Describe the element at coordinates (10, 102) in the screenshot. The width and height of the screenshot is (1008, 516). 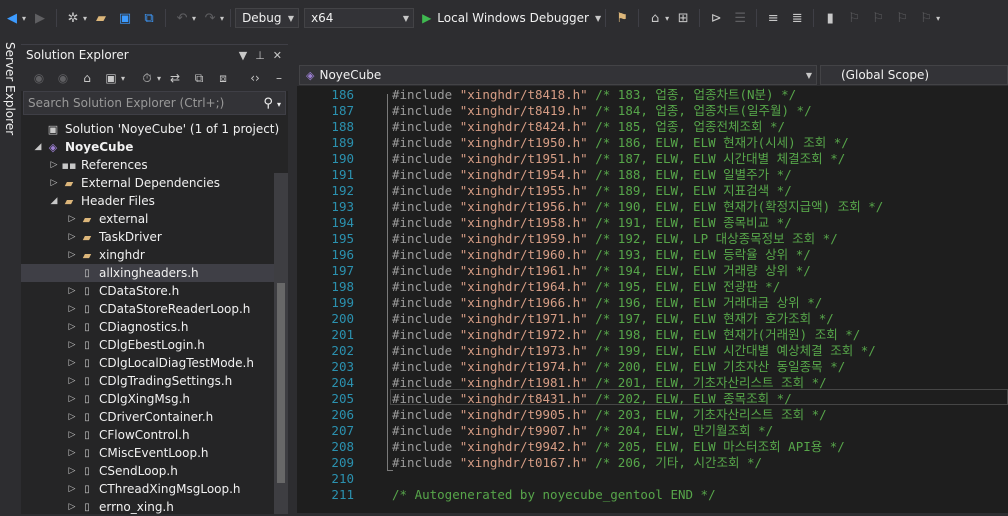
I see `server-explorer-tab: Server Explorer` at that location.